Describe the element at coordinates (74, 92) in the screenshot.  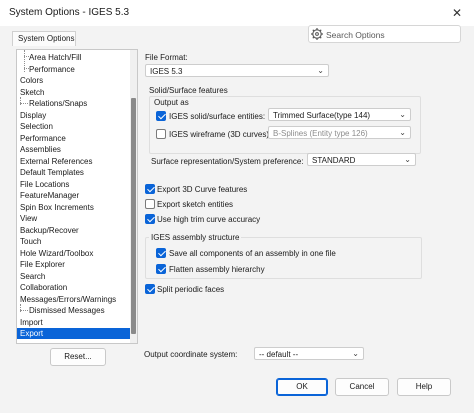
I see `tree-item: Sketch` at that location.